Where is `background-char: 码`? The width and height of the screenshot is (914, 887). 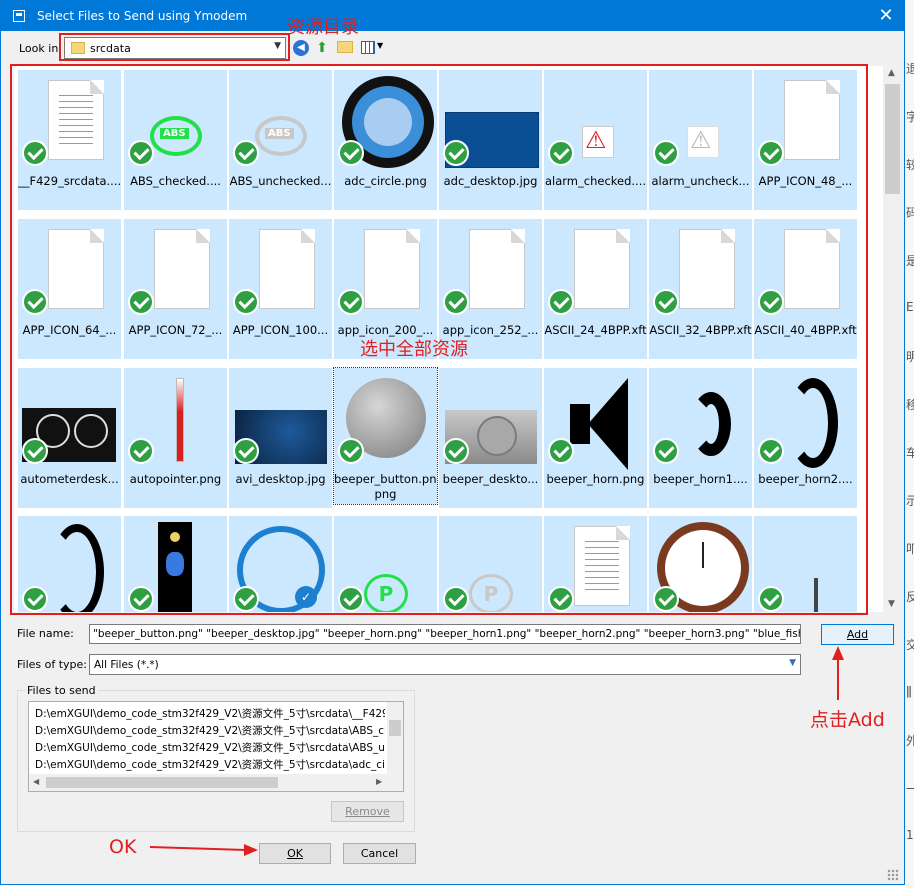
background-char: 码 is located at coordinates (910, 213).